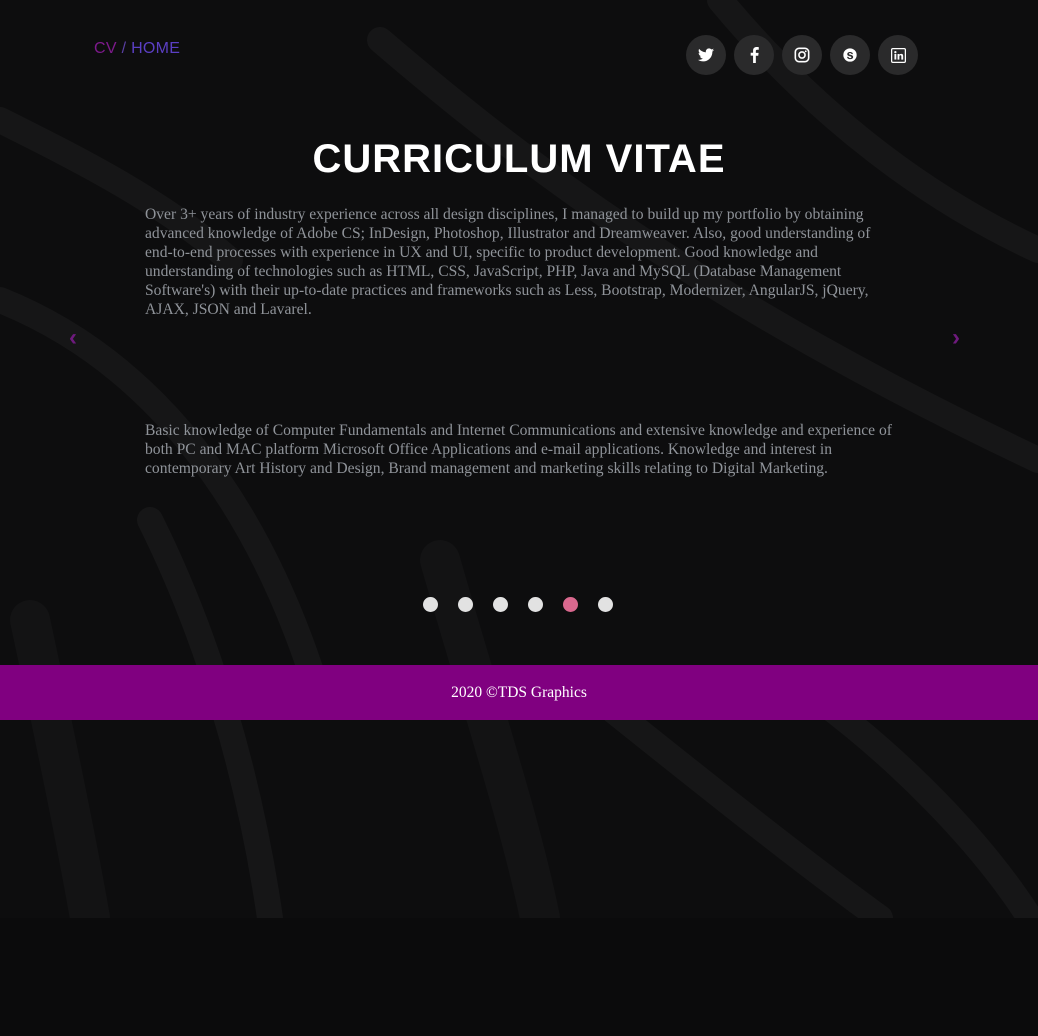 The image size is (1038, 1036). What do you see at coordinates (519, 977) in the screenshot?
I see `bottom-area` at bounding box center [519, 977].